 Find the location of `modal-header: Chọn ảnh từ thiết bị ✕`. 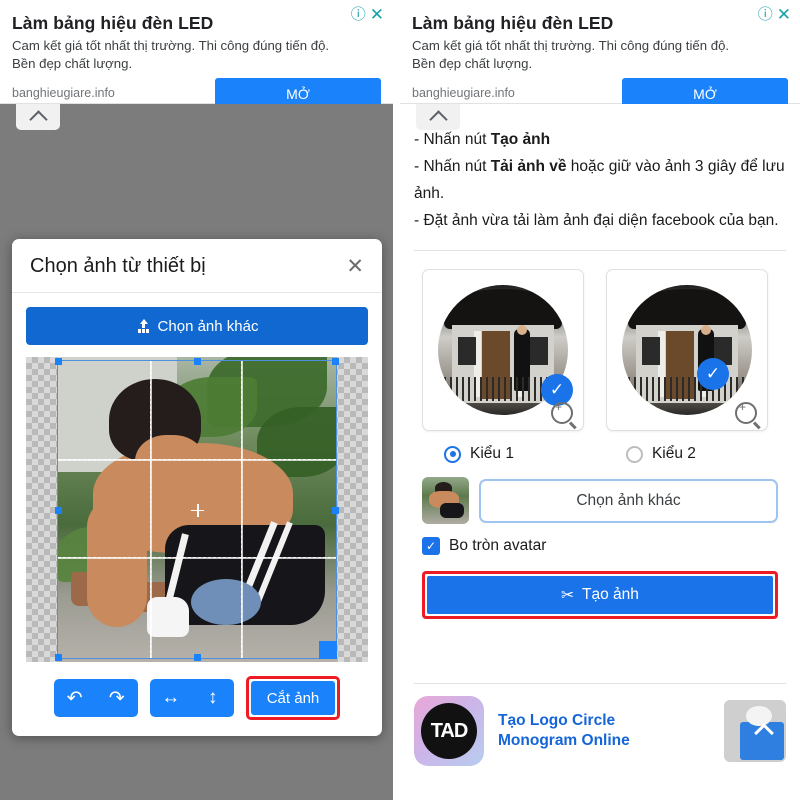

modal-header: Chọn ảnh từ thiết bị ✕ is located at coordinates (197, 266).